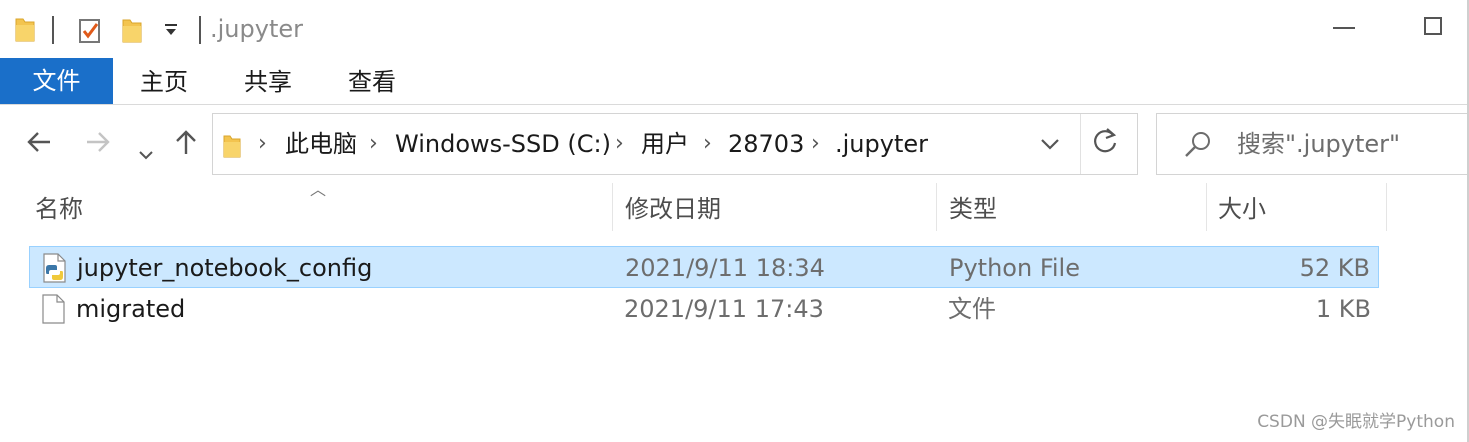 The width and height of the screenshot is (1469, 442). Describe the element at coordinates (53, 311) in the screenshot. I see `blank-file-icon` at that location.